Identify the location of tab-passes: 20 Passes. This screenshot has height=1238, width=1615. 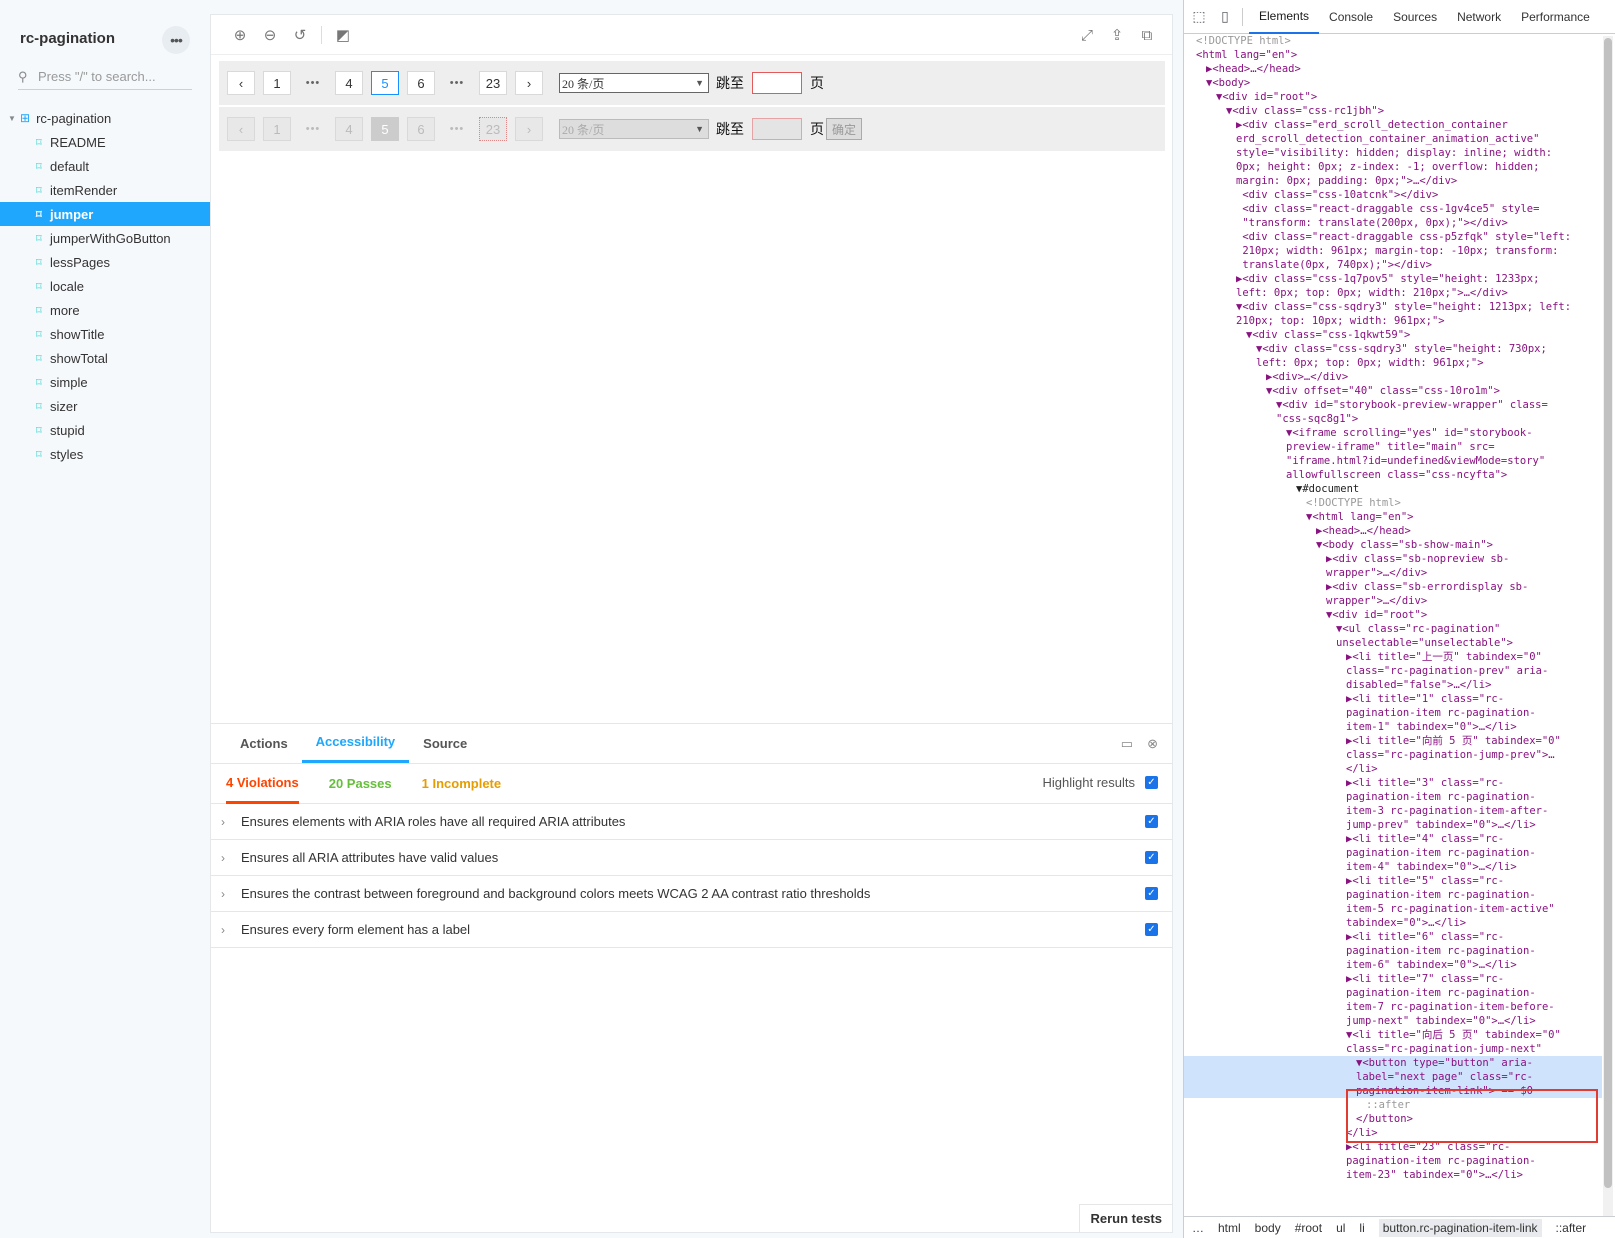
(360, 784).